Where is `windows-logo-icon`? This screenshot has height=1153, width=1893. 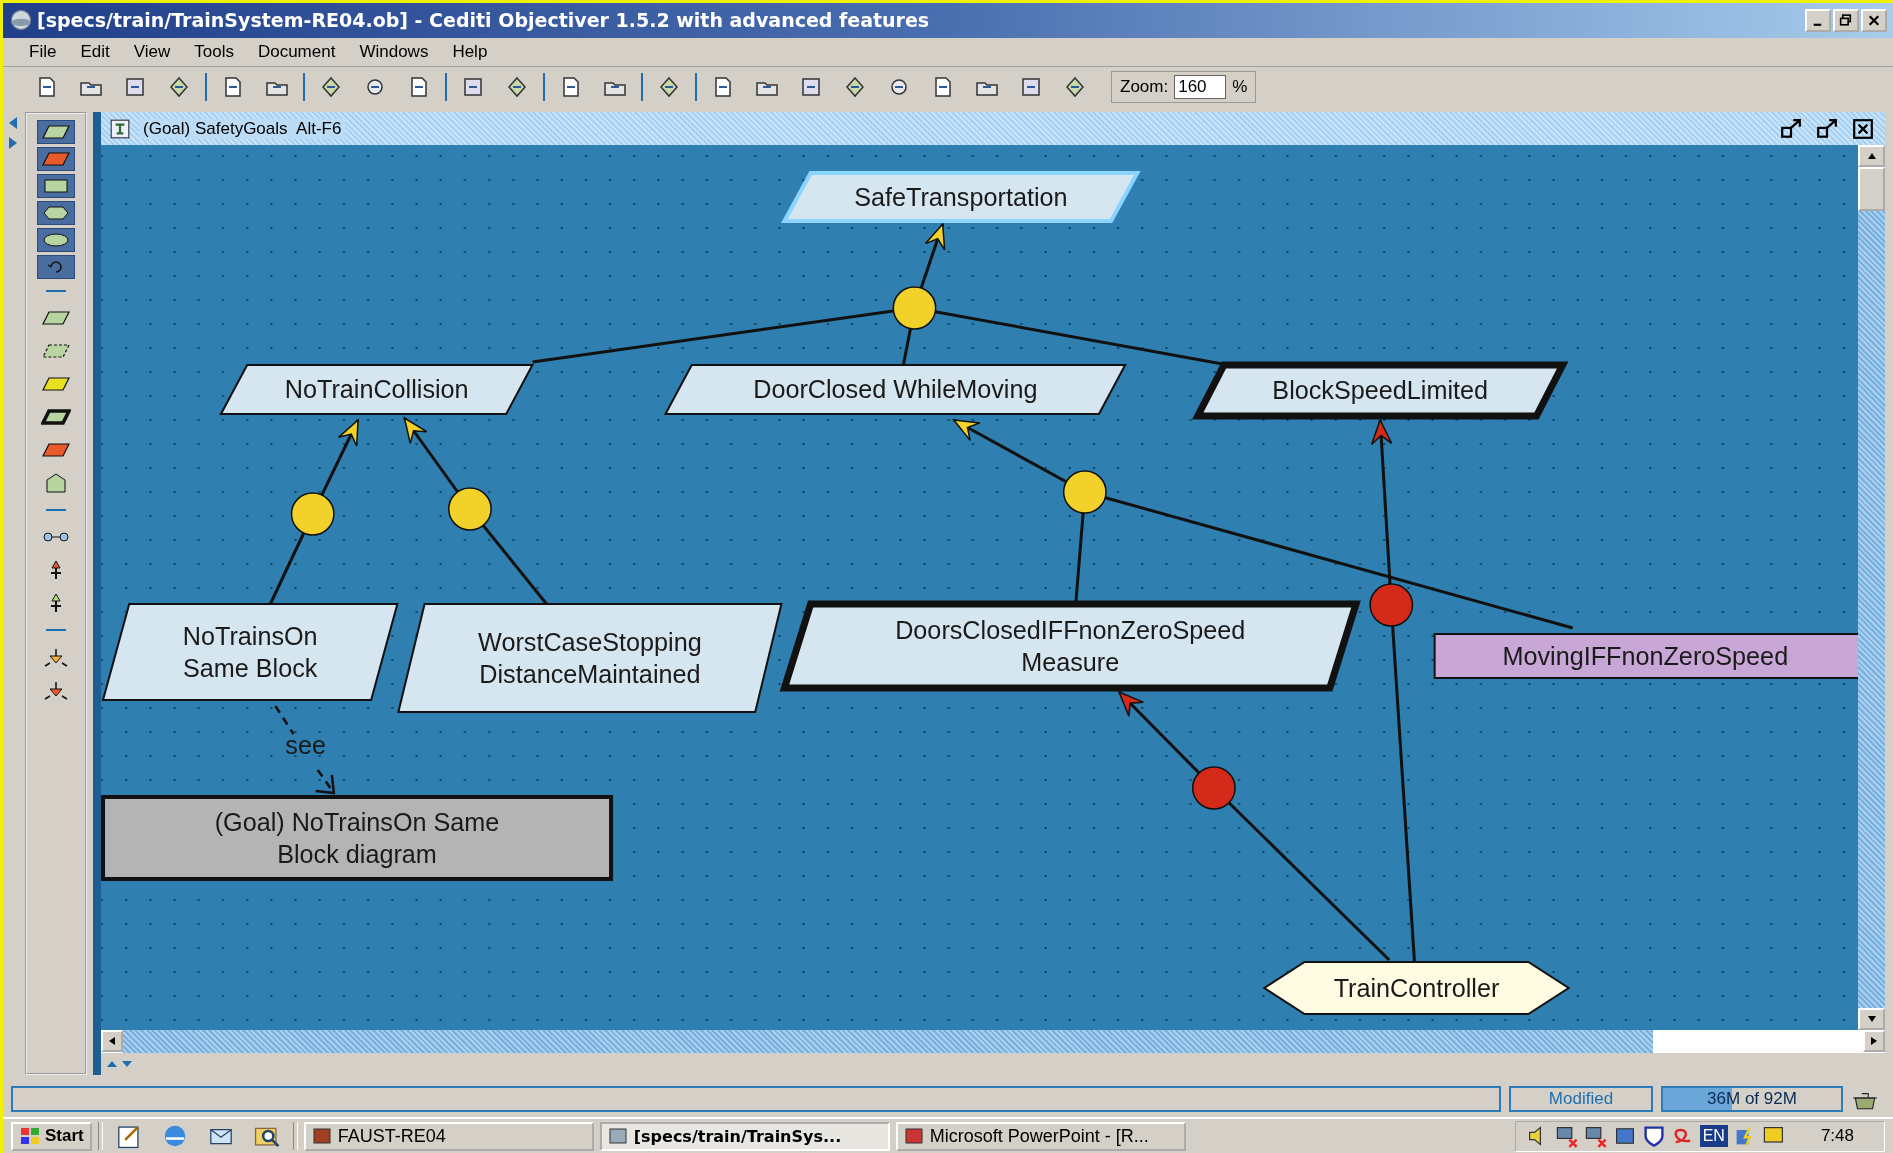
windows-logo-icon is located at coordinates (30, 1136).